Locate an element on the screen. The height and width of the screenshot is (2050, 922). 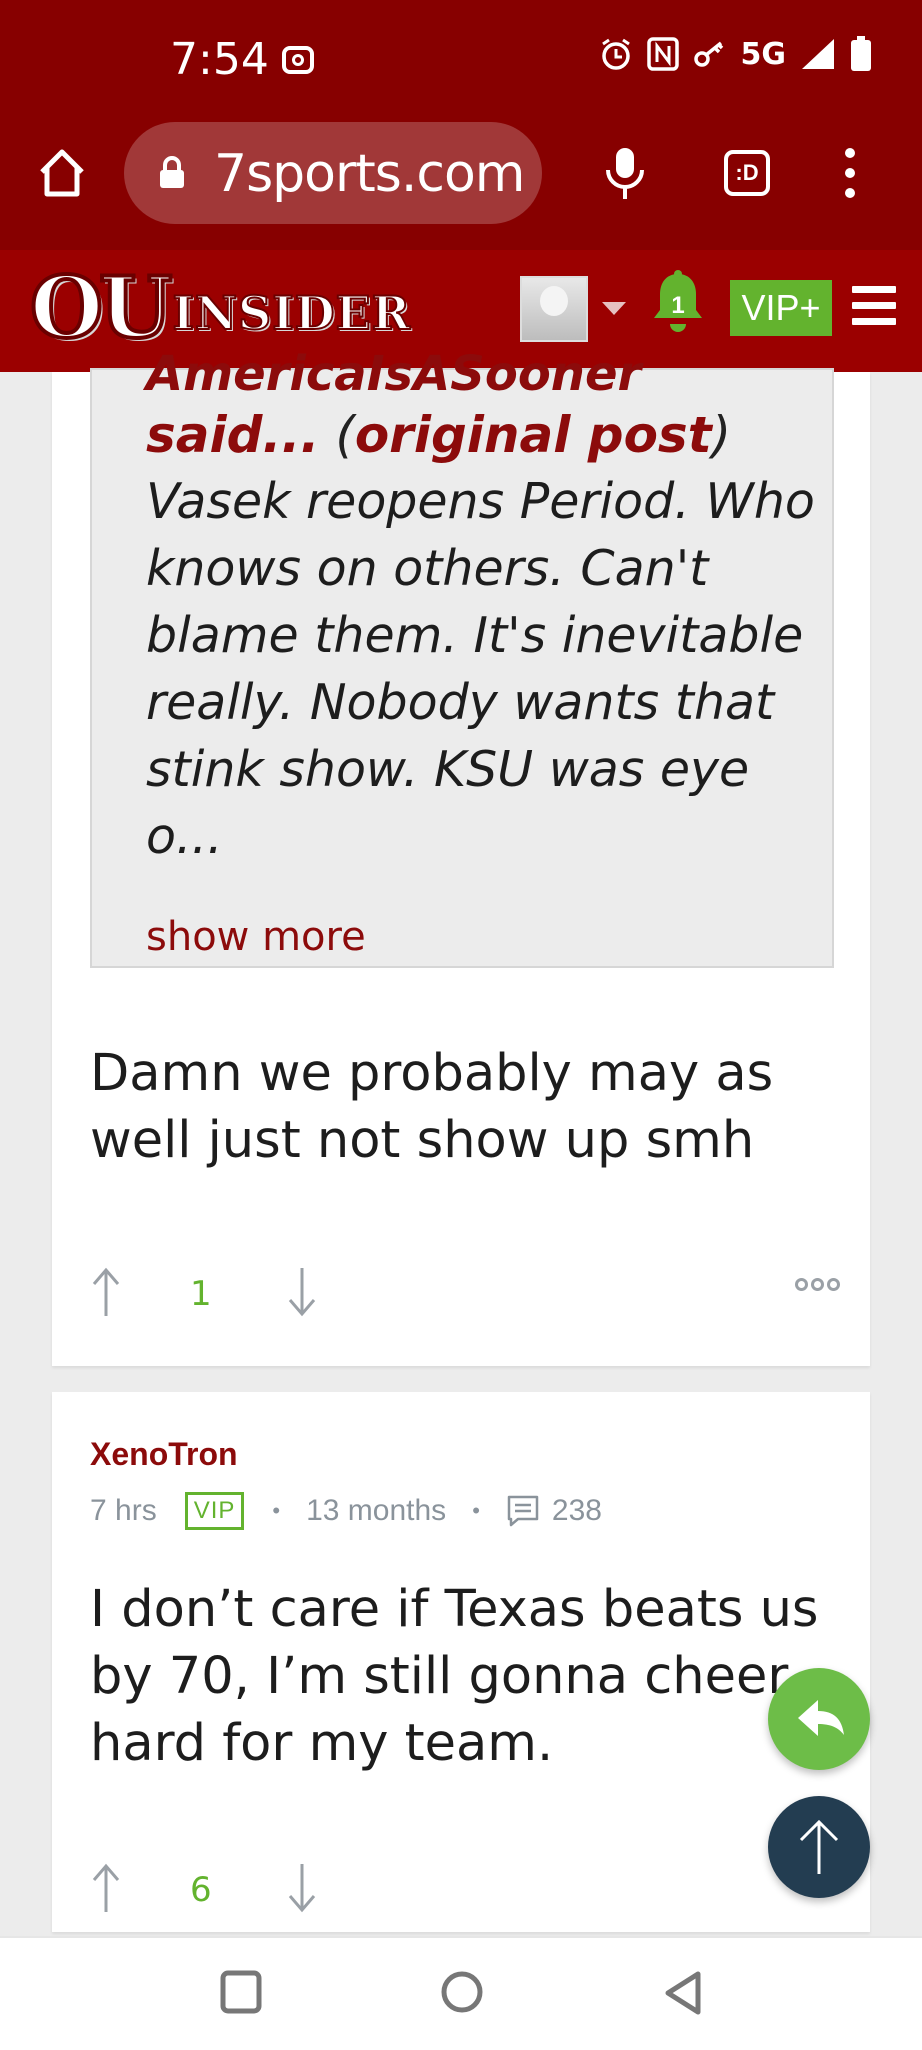
notification-button: 1 is located at coordinates (678, 303).